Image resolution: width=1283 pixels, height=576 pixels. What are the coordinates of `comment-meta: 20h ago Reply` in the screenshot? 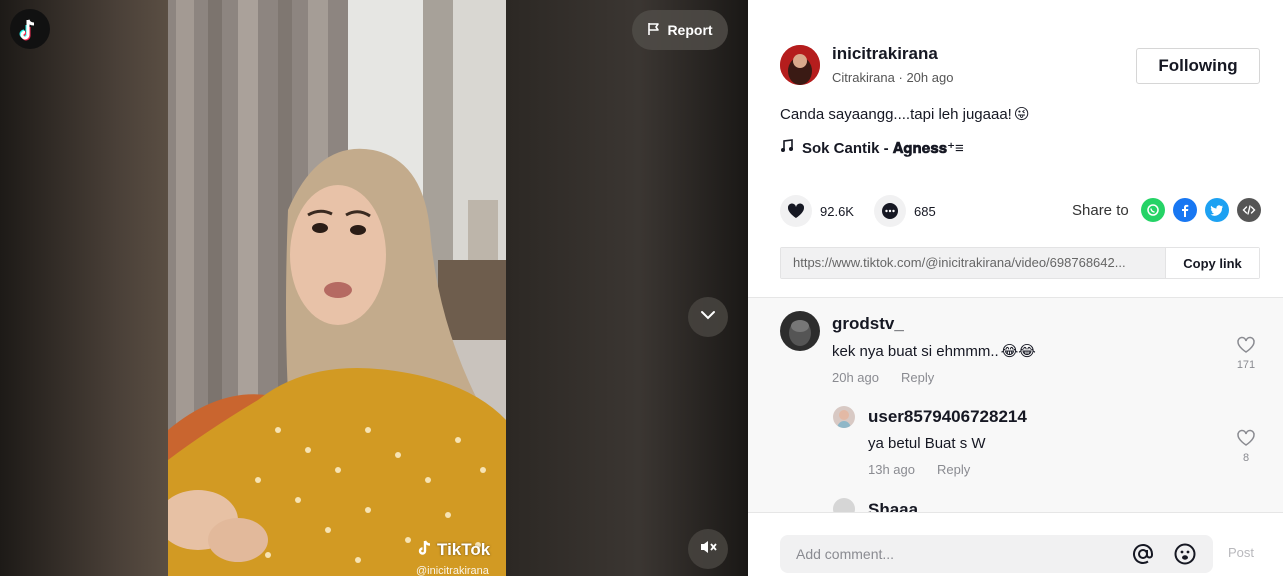 It's located at (934, 377).